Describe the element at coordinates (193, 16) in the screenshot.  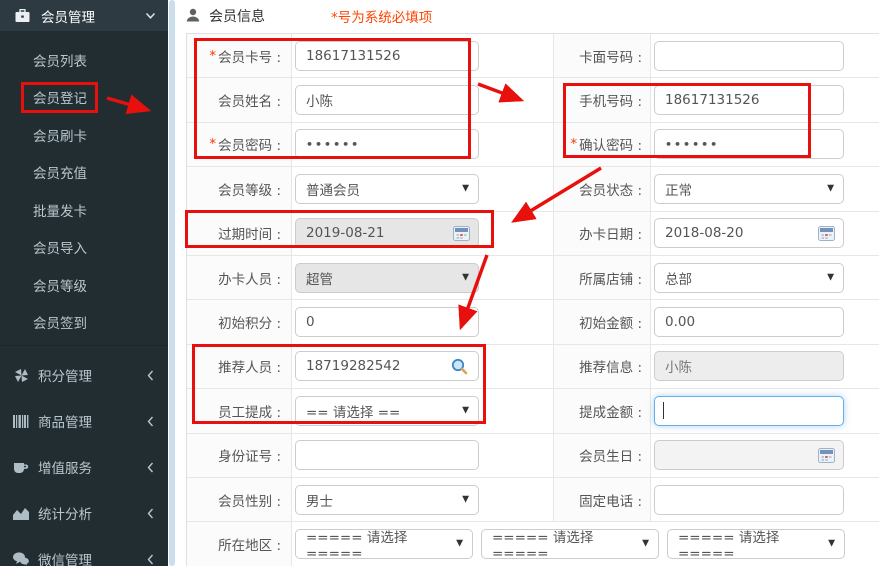
I see `user-icon` at that location.